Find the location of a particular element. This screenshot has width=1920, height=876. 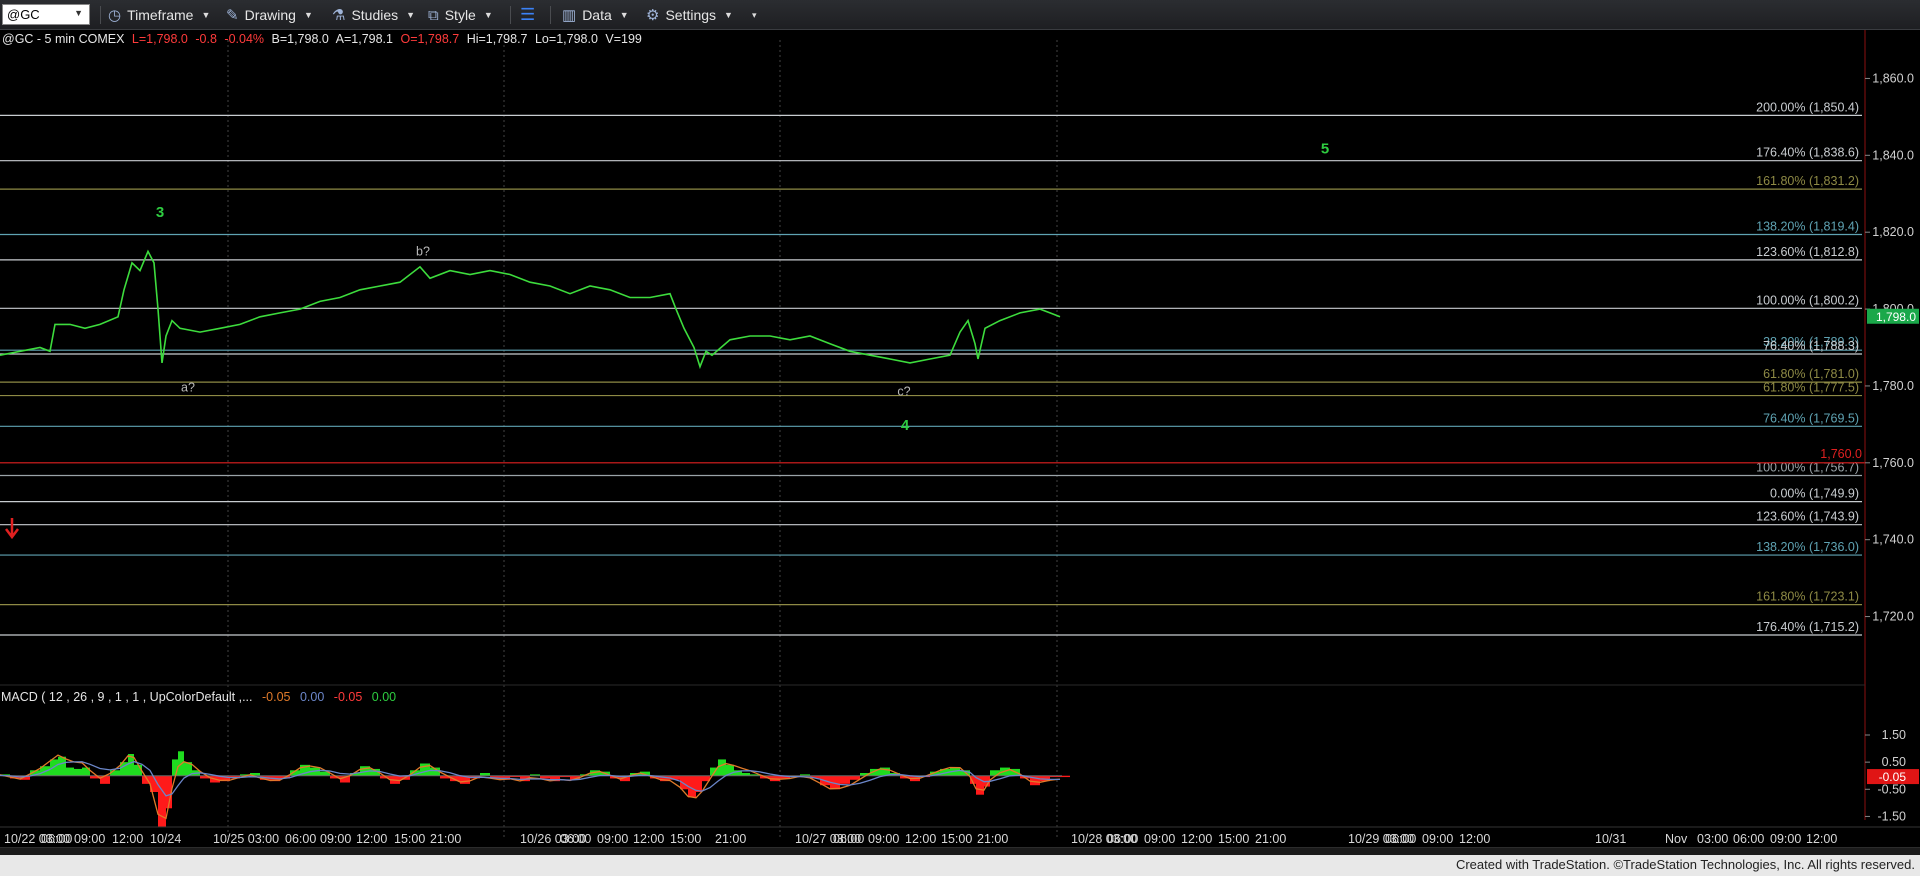

studies-label: Studies is located at coordinates (375, 15).